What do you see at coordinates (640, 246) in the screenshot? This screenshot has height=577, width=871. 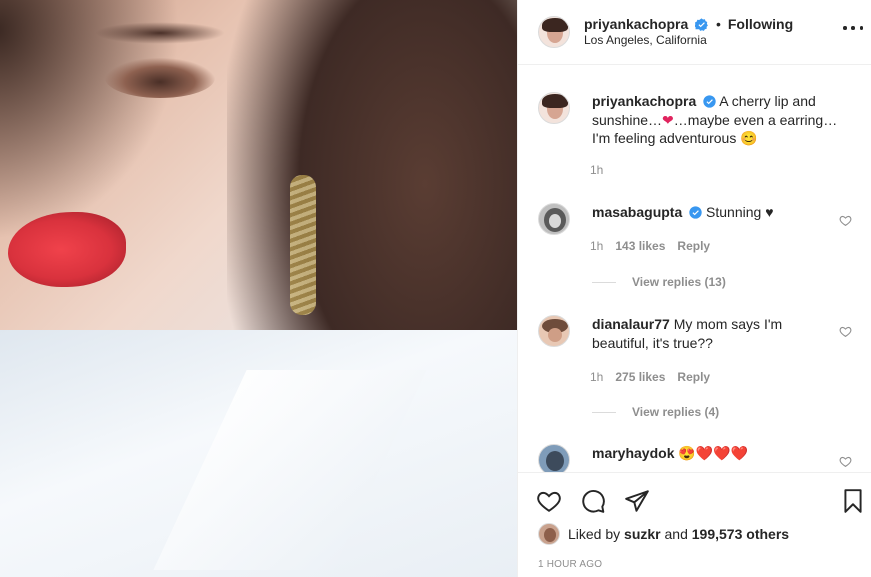 I see `comment-likes: 143 likes` at bounding box center [640, 246].